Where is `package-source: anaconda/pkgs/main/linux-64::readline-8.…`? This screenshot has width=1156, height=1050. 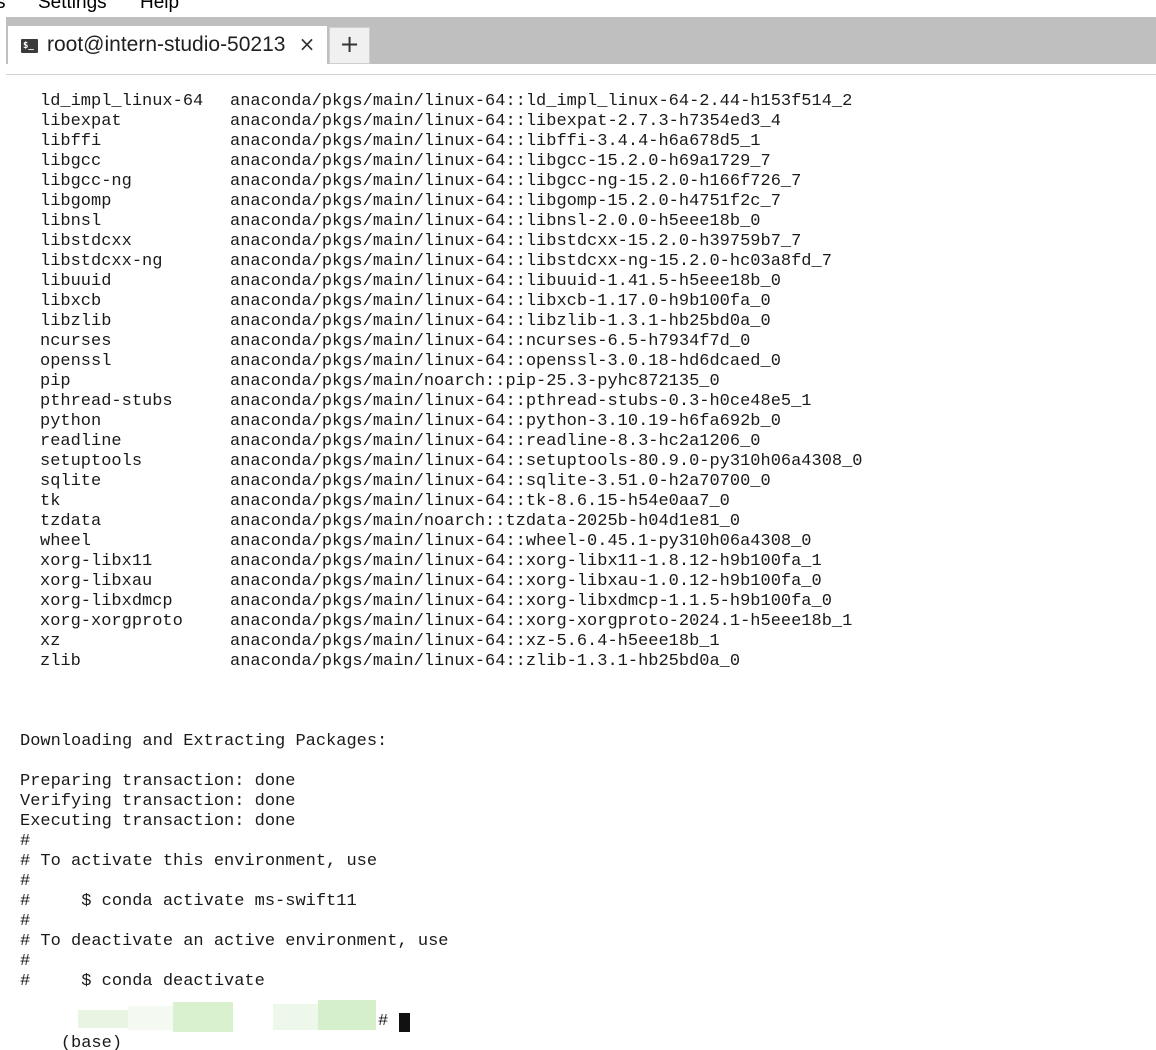 package-source: anaconda/pkgs/main/linux-64::readline-8.… is located at coordinates (495, 441).